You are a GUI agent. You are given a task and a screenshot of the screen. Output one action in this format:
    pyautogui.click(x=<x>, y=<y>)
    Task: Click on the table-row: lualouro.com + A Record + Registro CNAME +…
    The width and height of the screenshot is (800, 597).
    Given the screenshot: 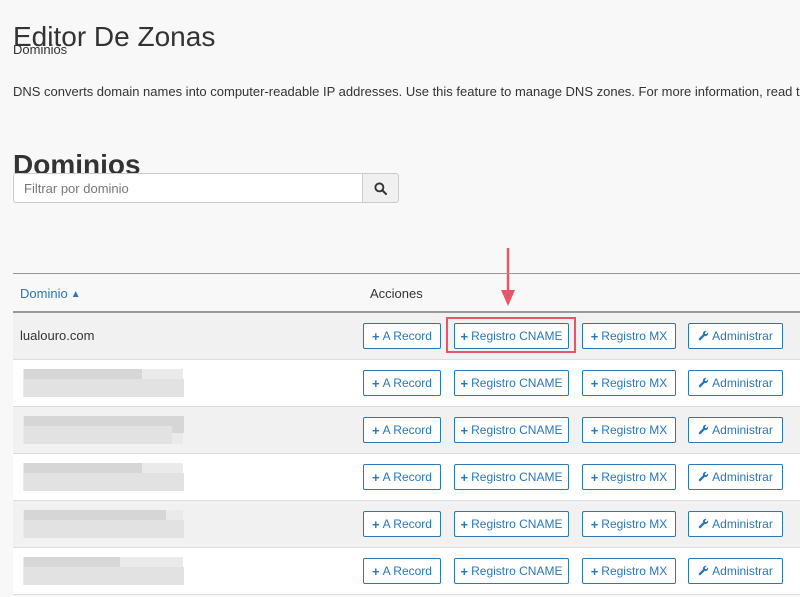 What is the action you would take?
    pyautogui.click(x=406, y=336)
    